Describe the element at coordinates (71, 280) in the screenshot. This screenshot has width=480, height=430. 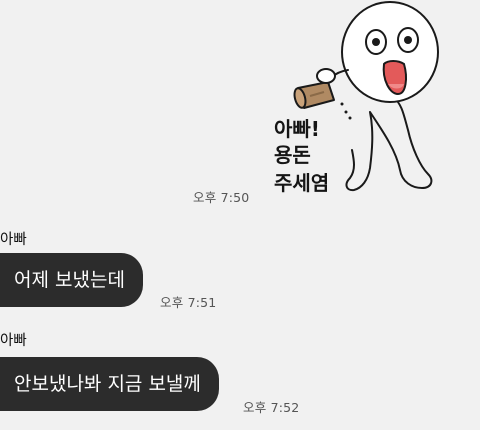
I see `message-bubble: 어제 보냈는데` at that location.